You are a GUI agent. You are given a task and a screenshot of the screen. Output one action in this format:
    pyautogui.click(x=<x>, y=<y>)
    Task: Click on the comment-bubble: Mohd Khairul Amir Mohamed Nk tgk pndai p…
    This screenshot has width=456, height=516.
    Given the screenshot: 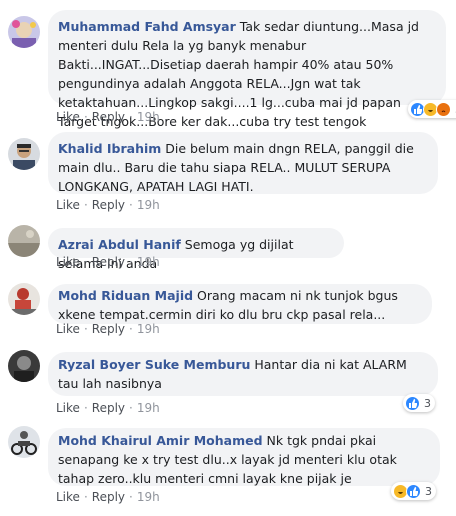 What is the action you would take?
    pyautogui.click(x=244, y=457)
    